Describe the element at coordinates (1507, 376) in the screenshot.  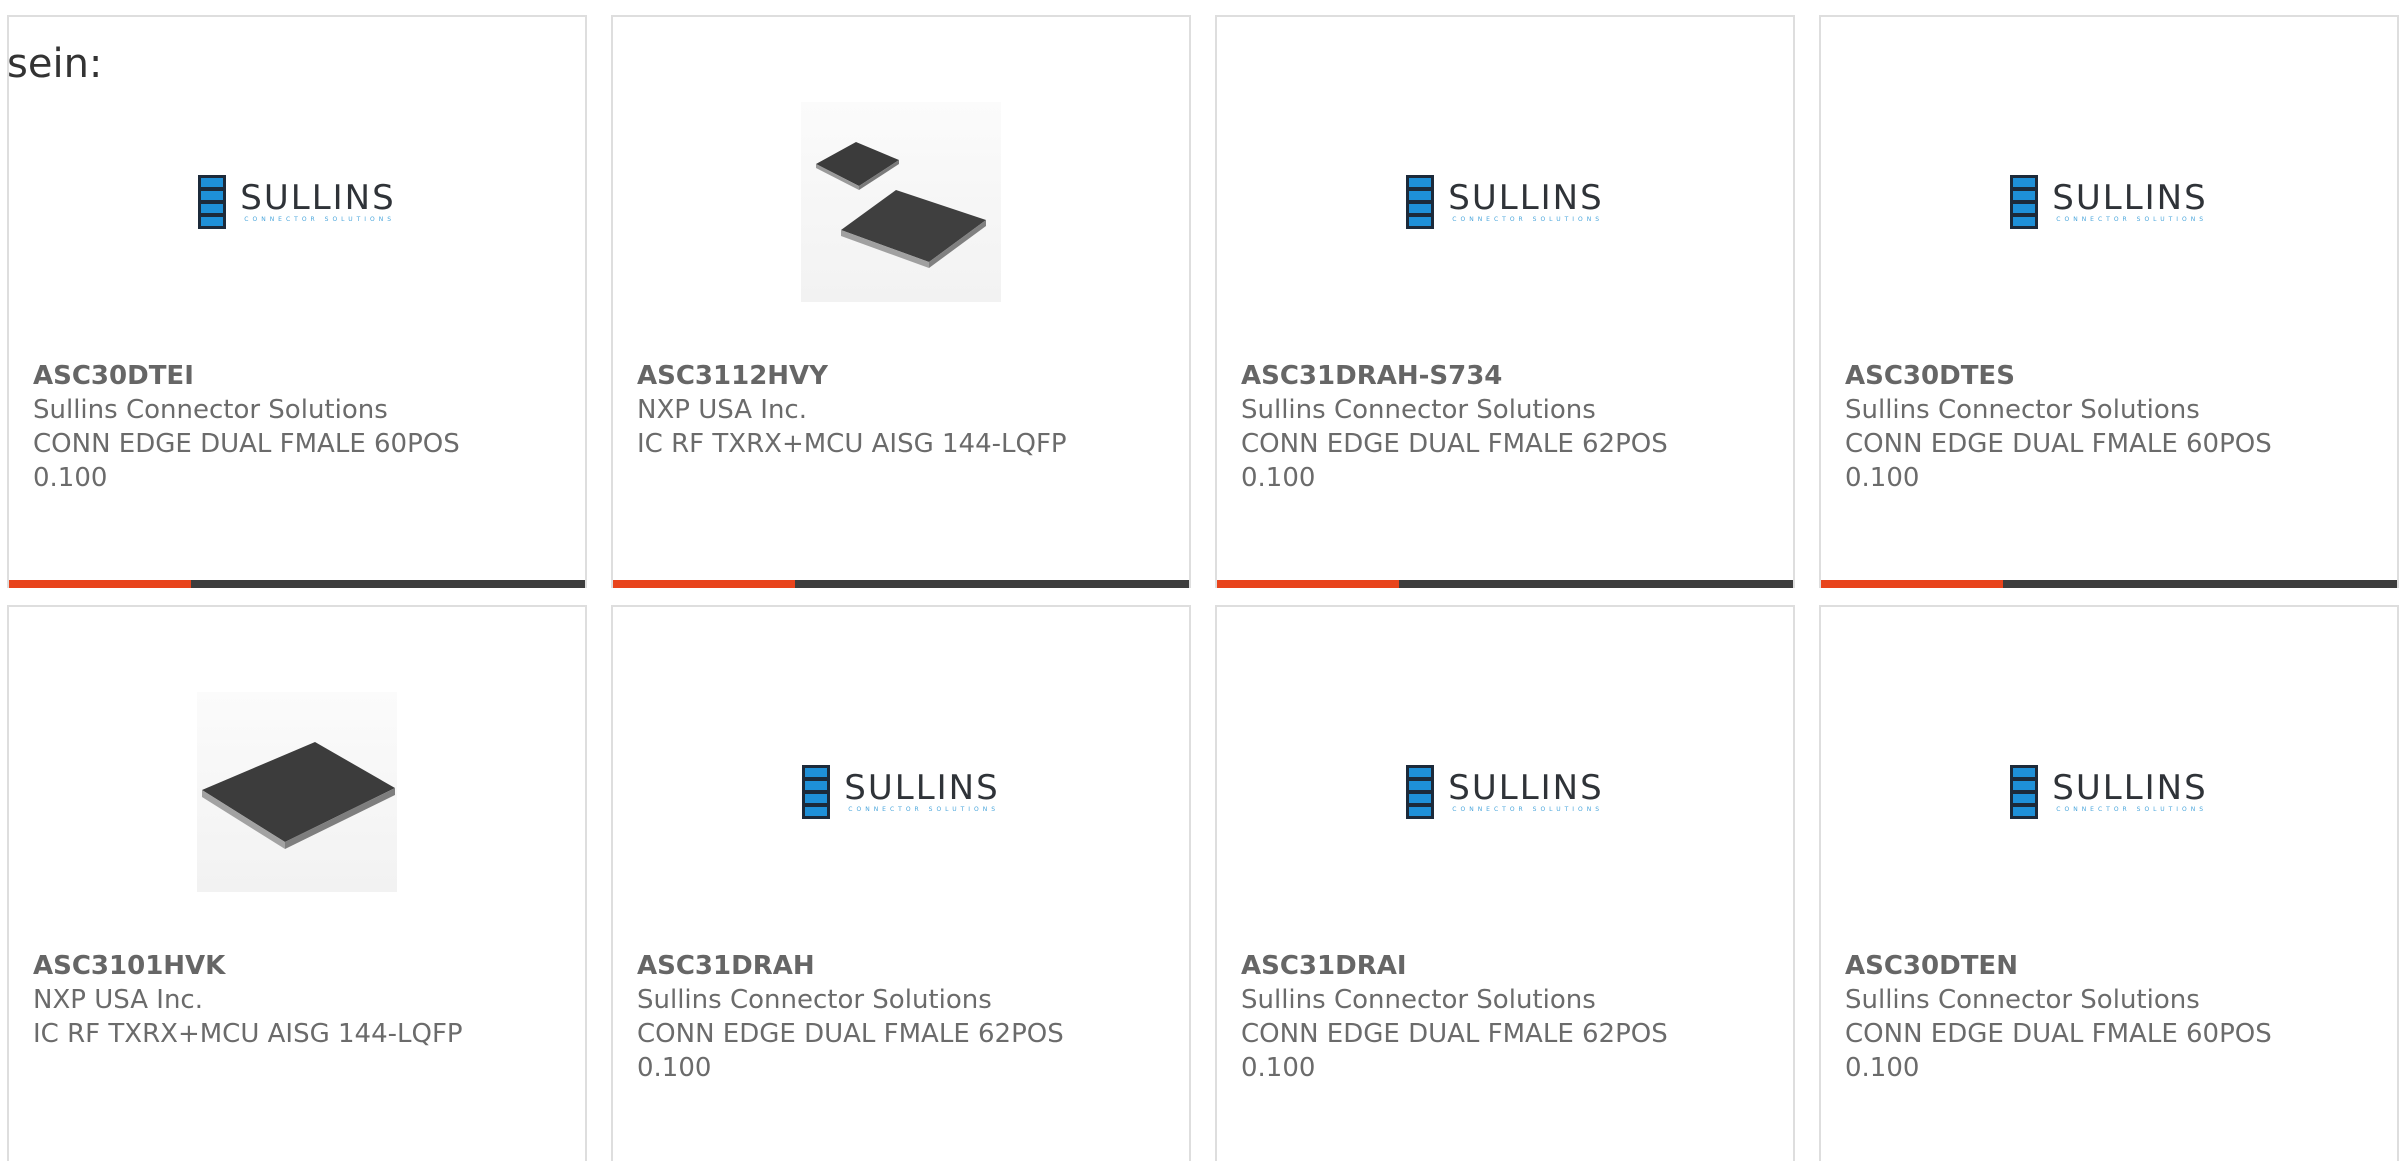
I see `part-number: ASC31DRAH-S734` at that location.